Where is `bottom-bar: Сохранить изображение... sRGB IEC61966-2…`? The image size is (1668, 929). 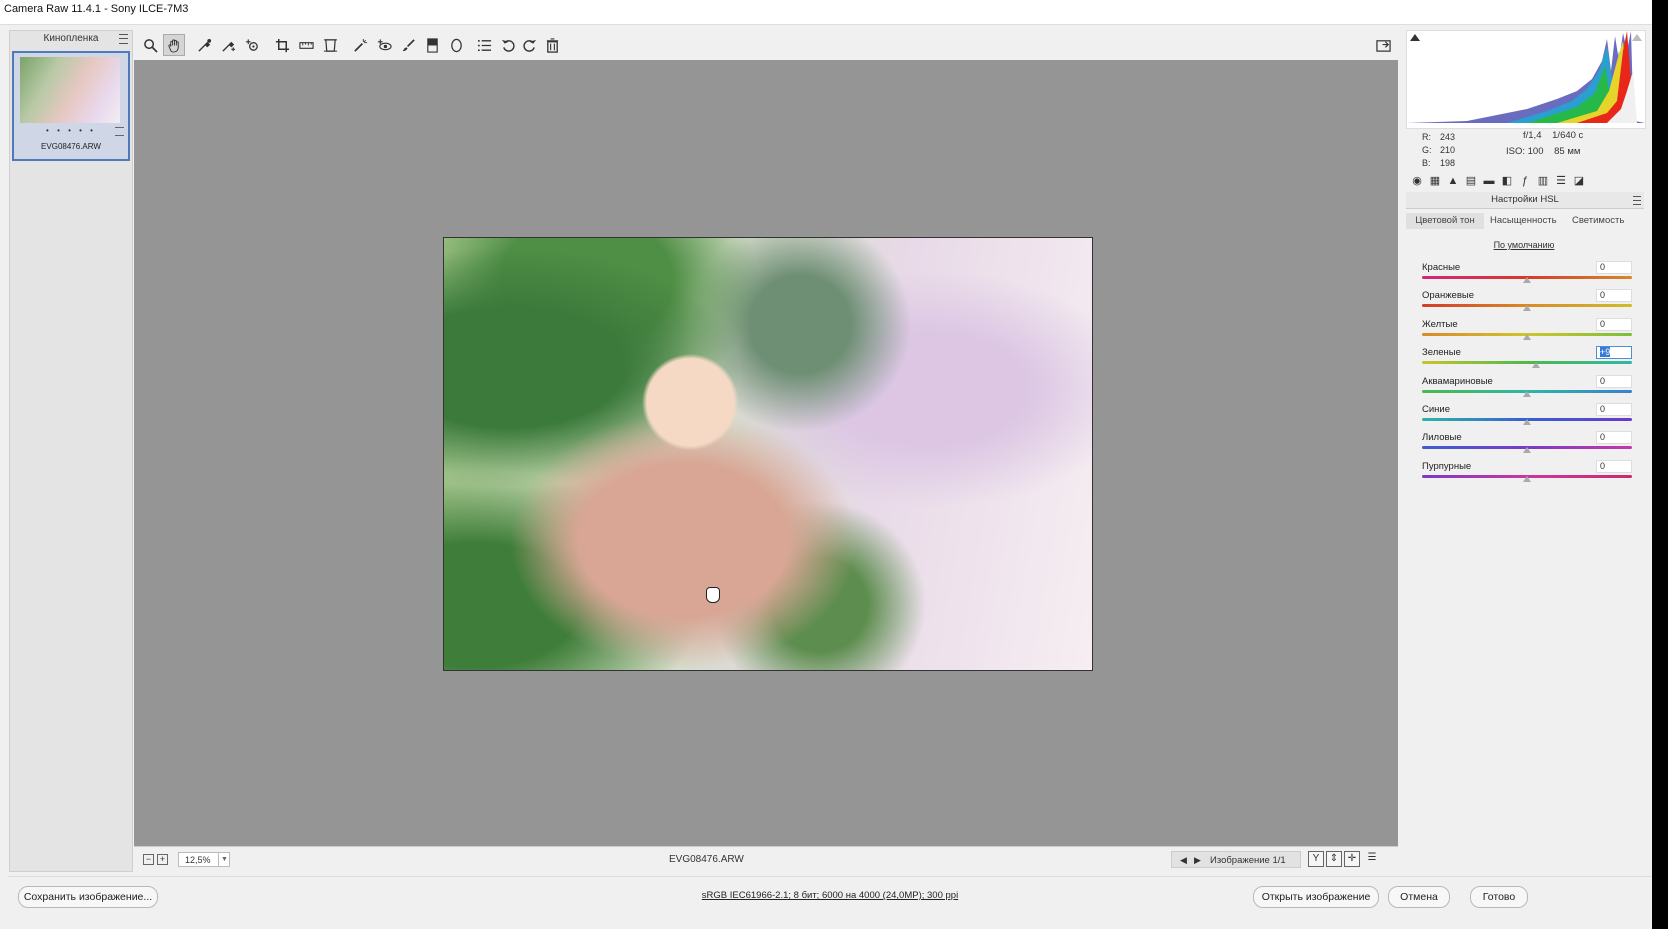 bottom-bar: Сохранить изображение... sRGB IEC61966-2… is located at coordinates (830, 899).